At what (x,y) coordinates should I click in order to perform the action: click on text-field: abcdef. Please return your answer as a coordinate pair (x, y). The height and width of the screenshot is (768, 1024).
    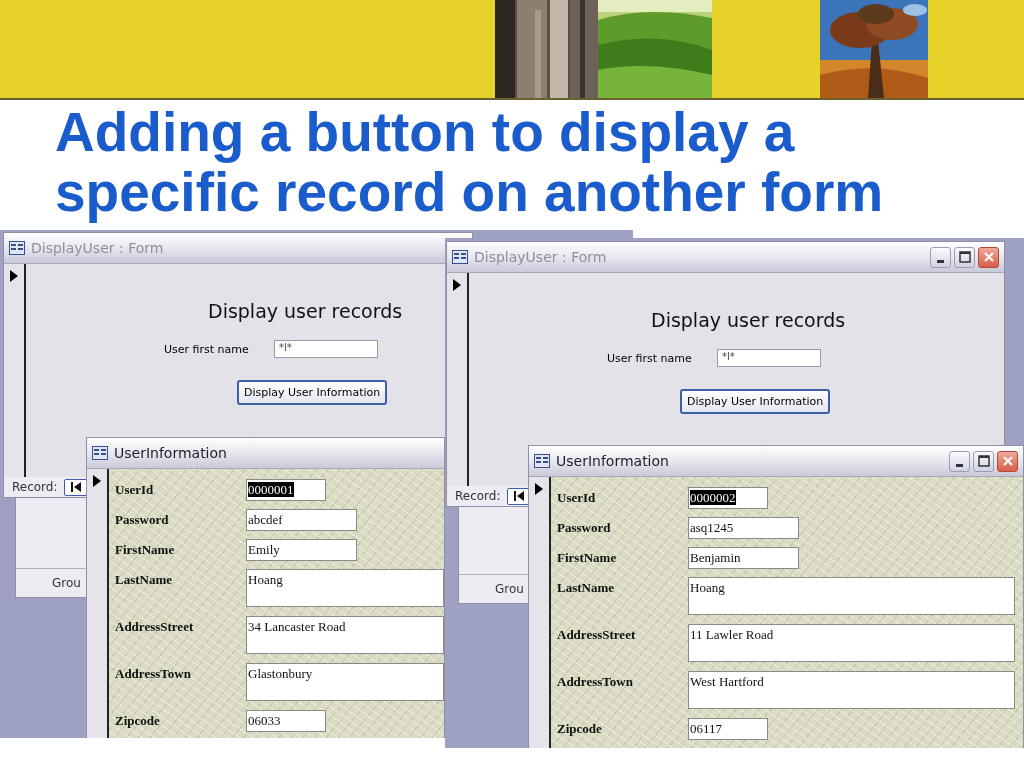
    Looking at the image, I should click on (301, 520).